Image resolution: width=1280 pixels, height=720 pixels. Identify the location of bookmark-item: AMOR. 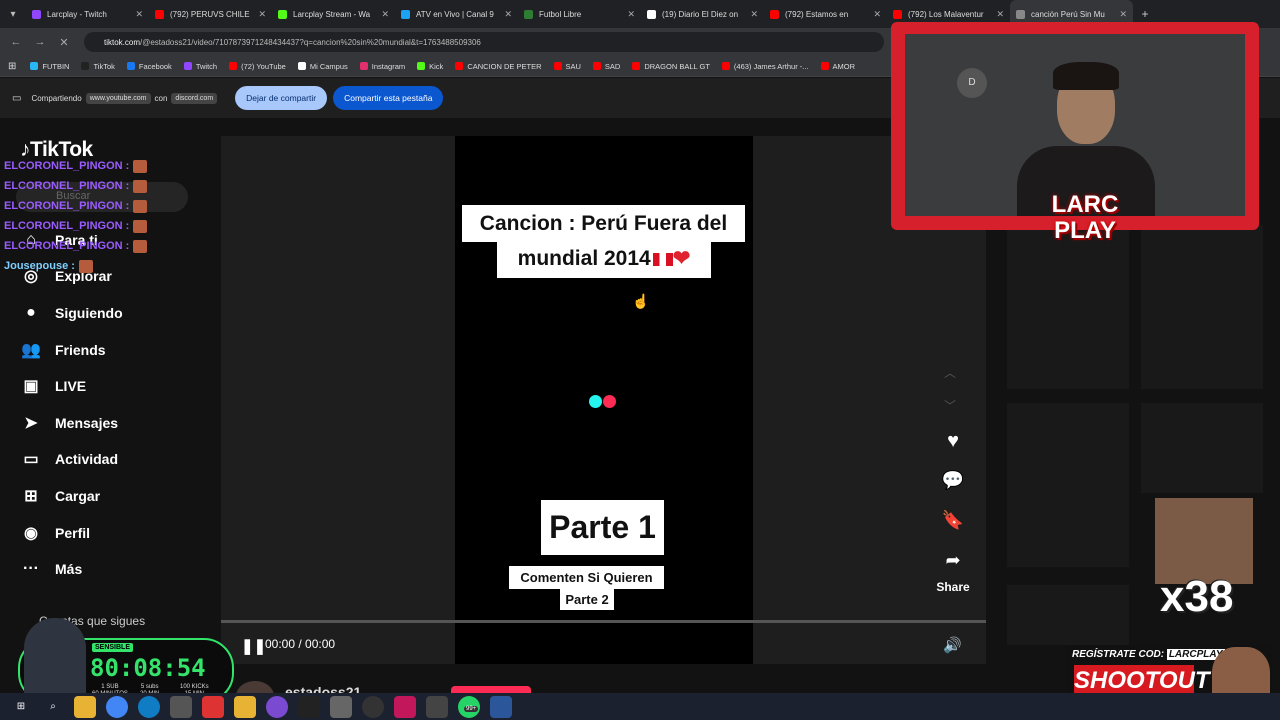
(838, 66).